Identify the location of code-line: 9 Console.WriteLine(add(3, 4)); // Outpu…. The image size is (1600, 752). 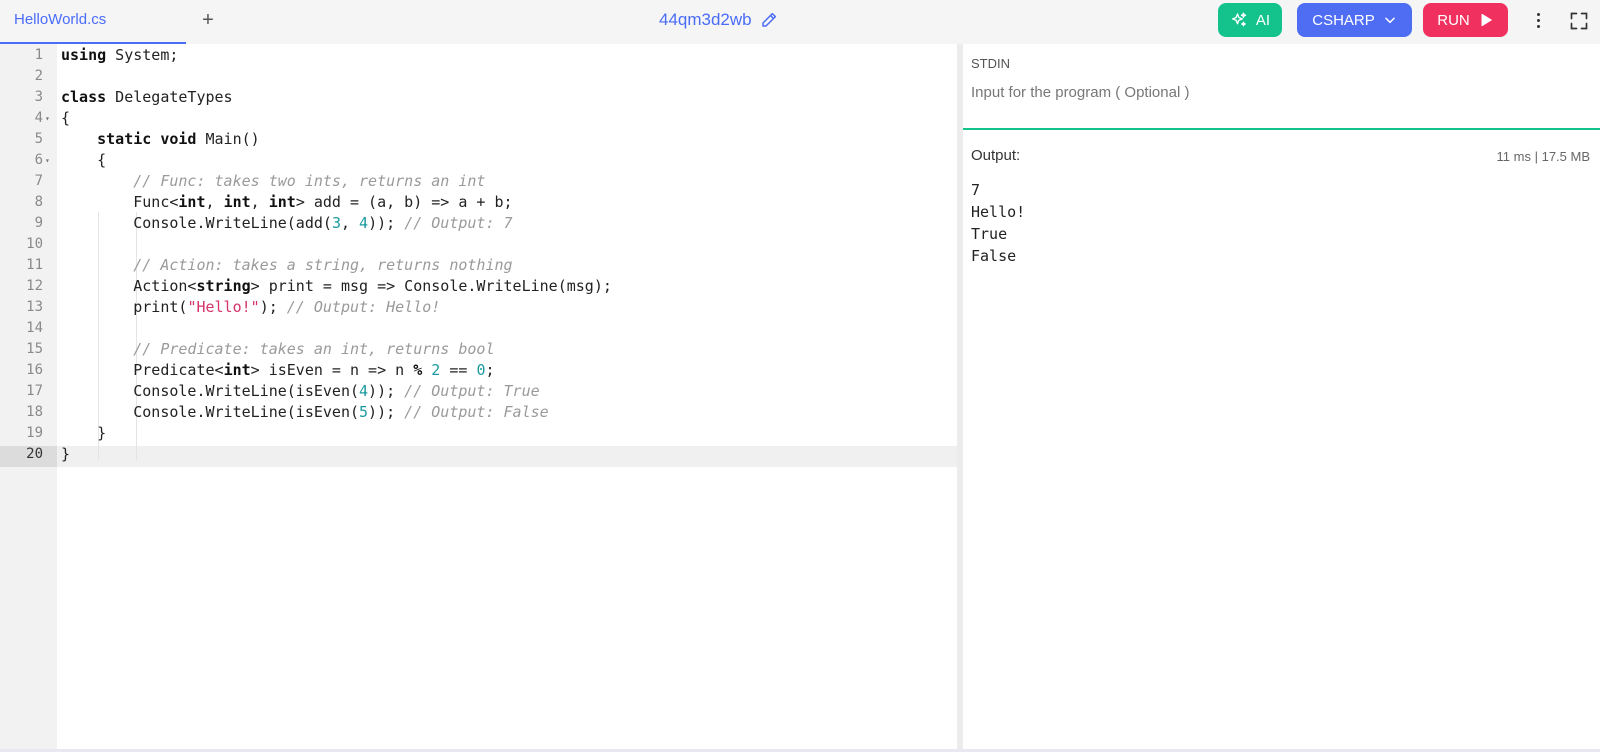
(478, 223).